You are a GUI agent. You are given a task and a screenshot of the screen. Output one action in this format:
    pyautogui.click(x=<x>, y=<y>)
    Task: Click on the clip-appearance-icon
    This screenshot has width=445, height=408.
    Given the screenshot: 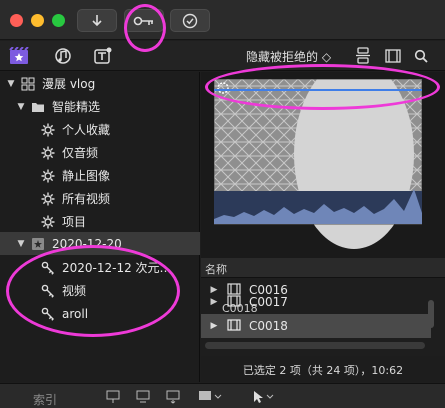 What is the action you would take?
    pyautogui.click(x=363, y=56)
    